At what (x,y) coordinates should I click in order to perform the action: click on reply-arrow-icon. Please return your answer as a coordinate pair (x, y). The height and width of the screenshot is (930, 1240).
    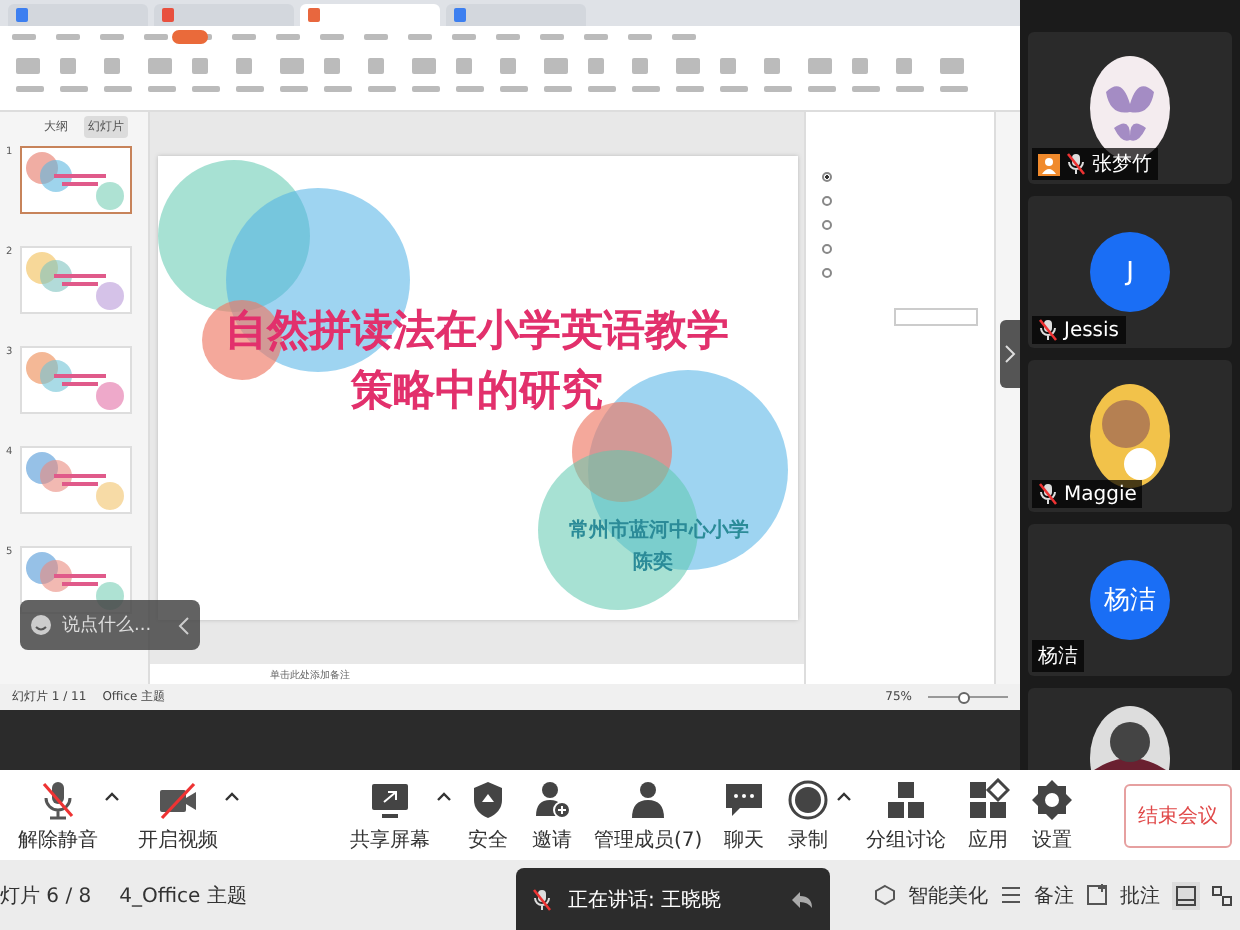
    Looking at the image, I should click on (802, 899).